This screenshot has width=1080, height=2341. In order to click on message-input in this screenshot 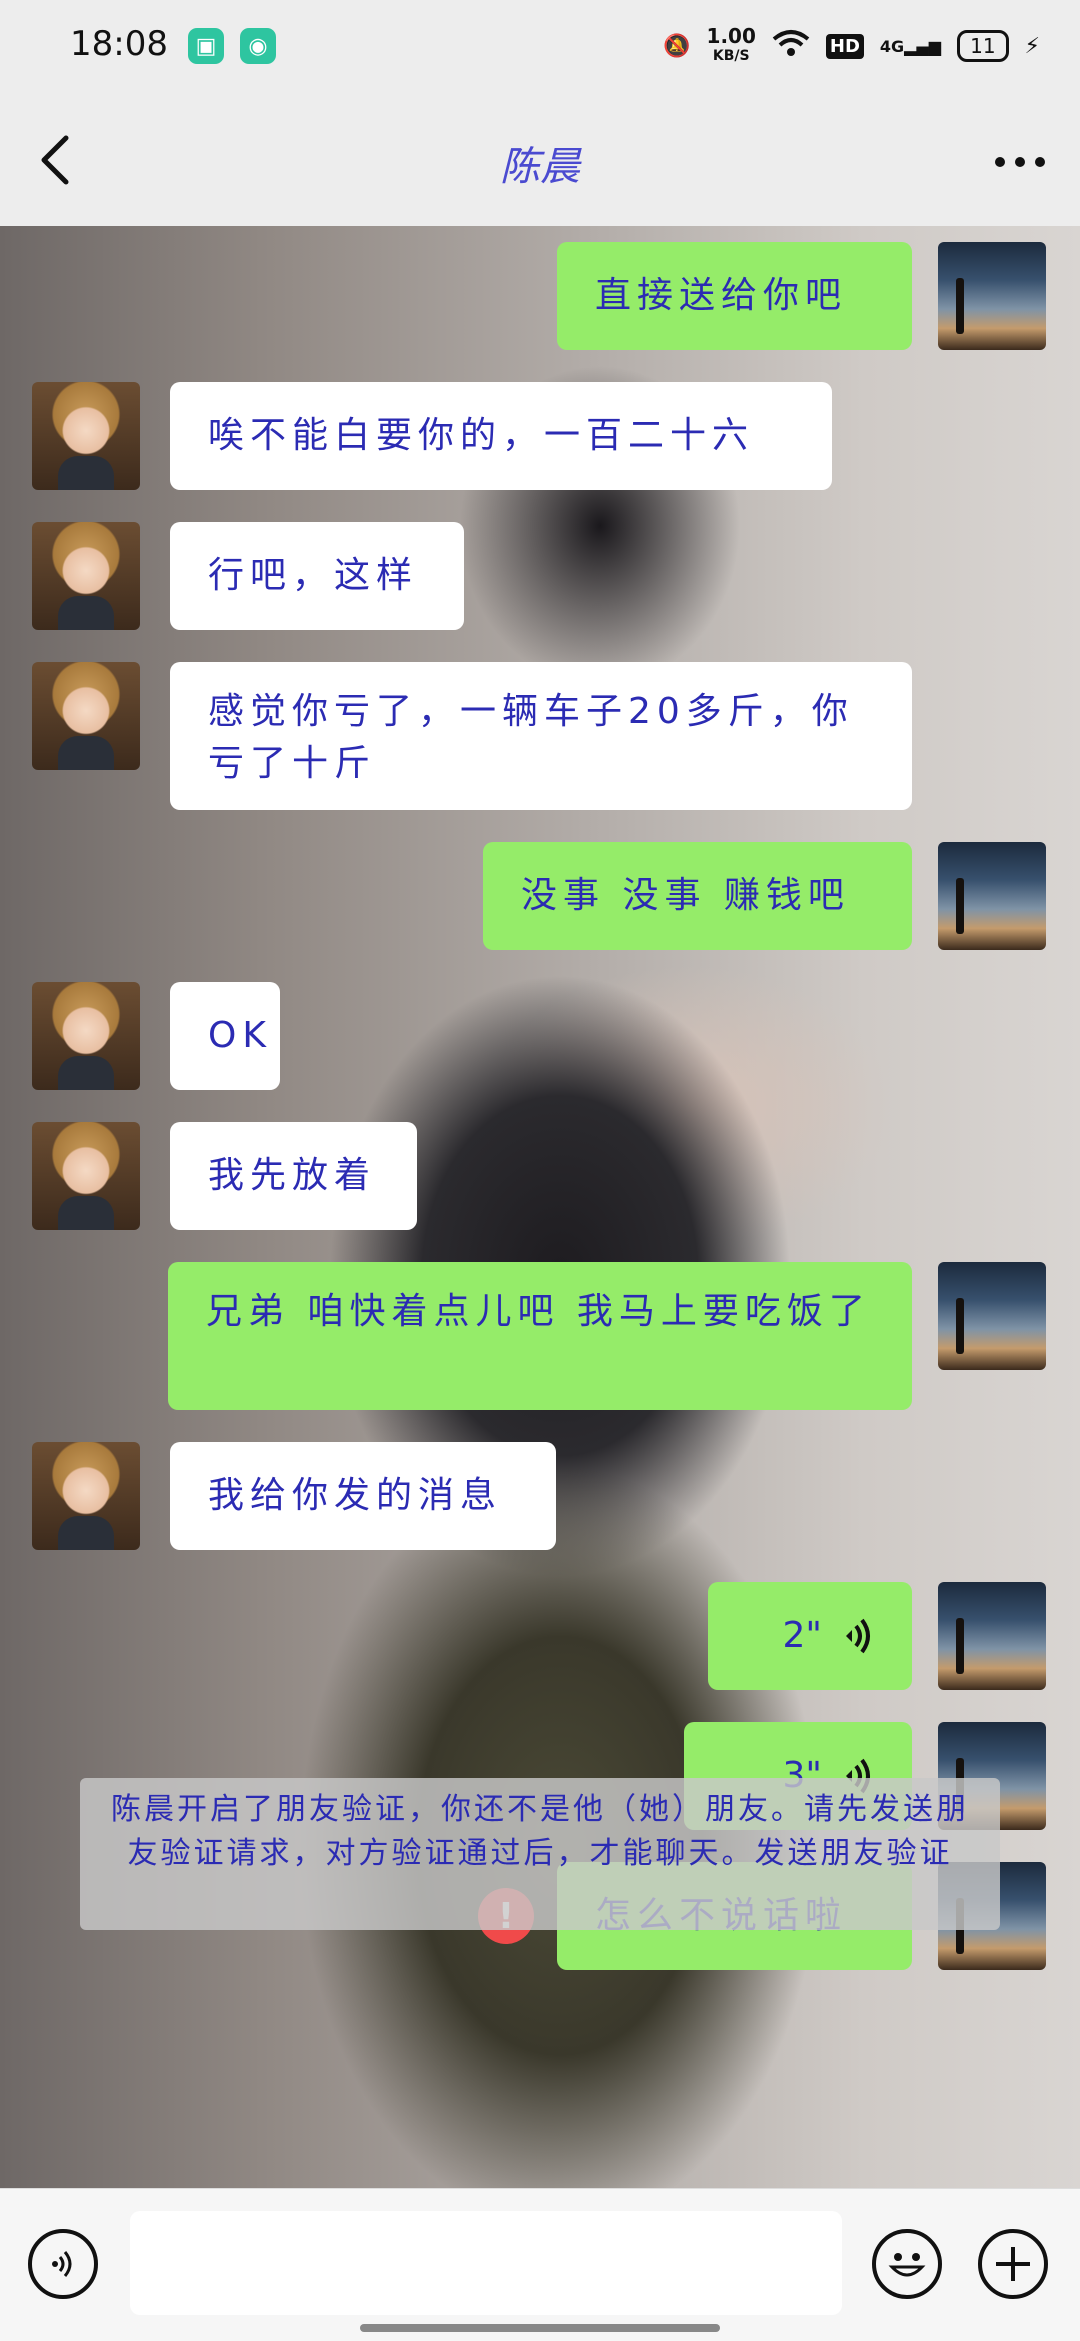, I will do `click(486, 2263)`.